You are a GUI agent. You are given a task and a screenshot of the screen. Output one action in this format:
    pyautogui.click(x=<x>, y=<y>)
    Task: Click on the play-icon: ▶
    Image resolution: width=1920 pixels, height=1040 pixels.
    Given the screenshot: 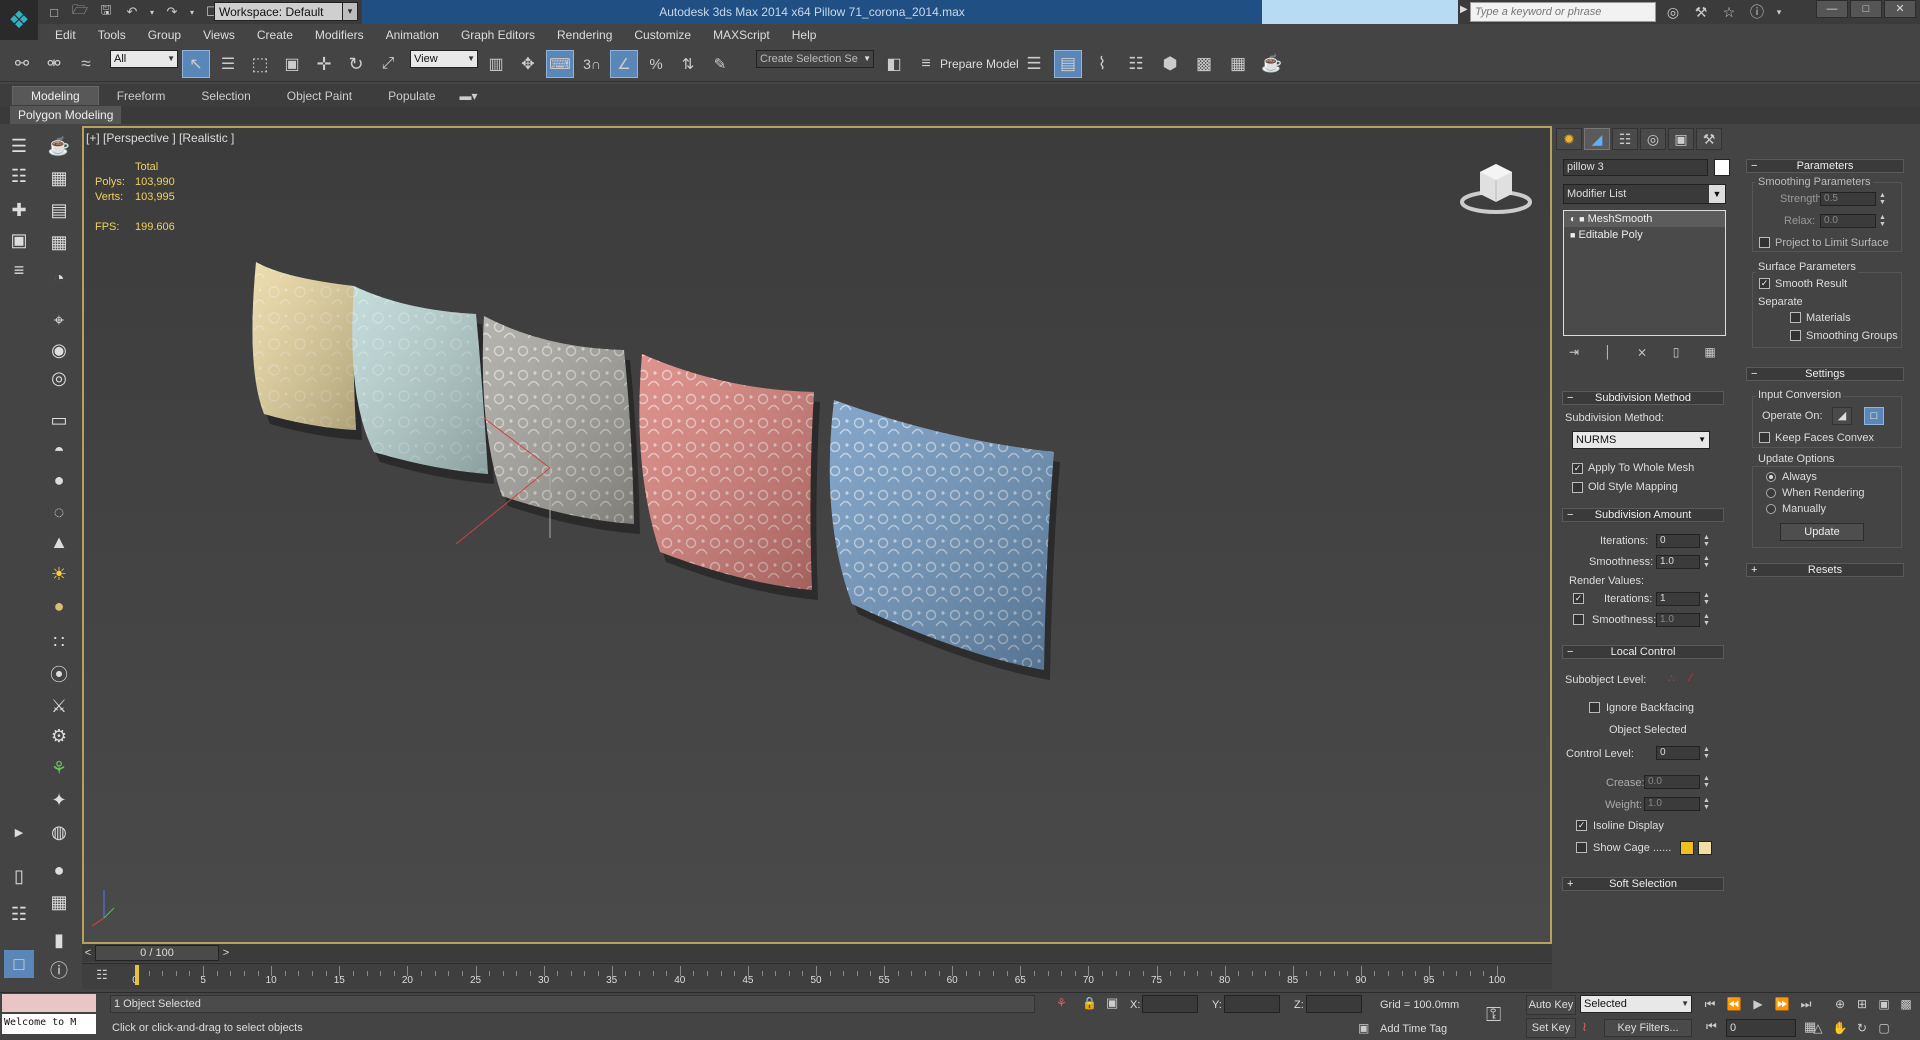 What is the action you would take?
    pyautogui.click(x=1758, y=1004)
    